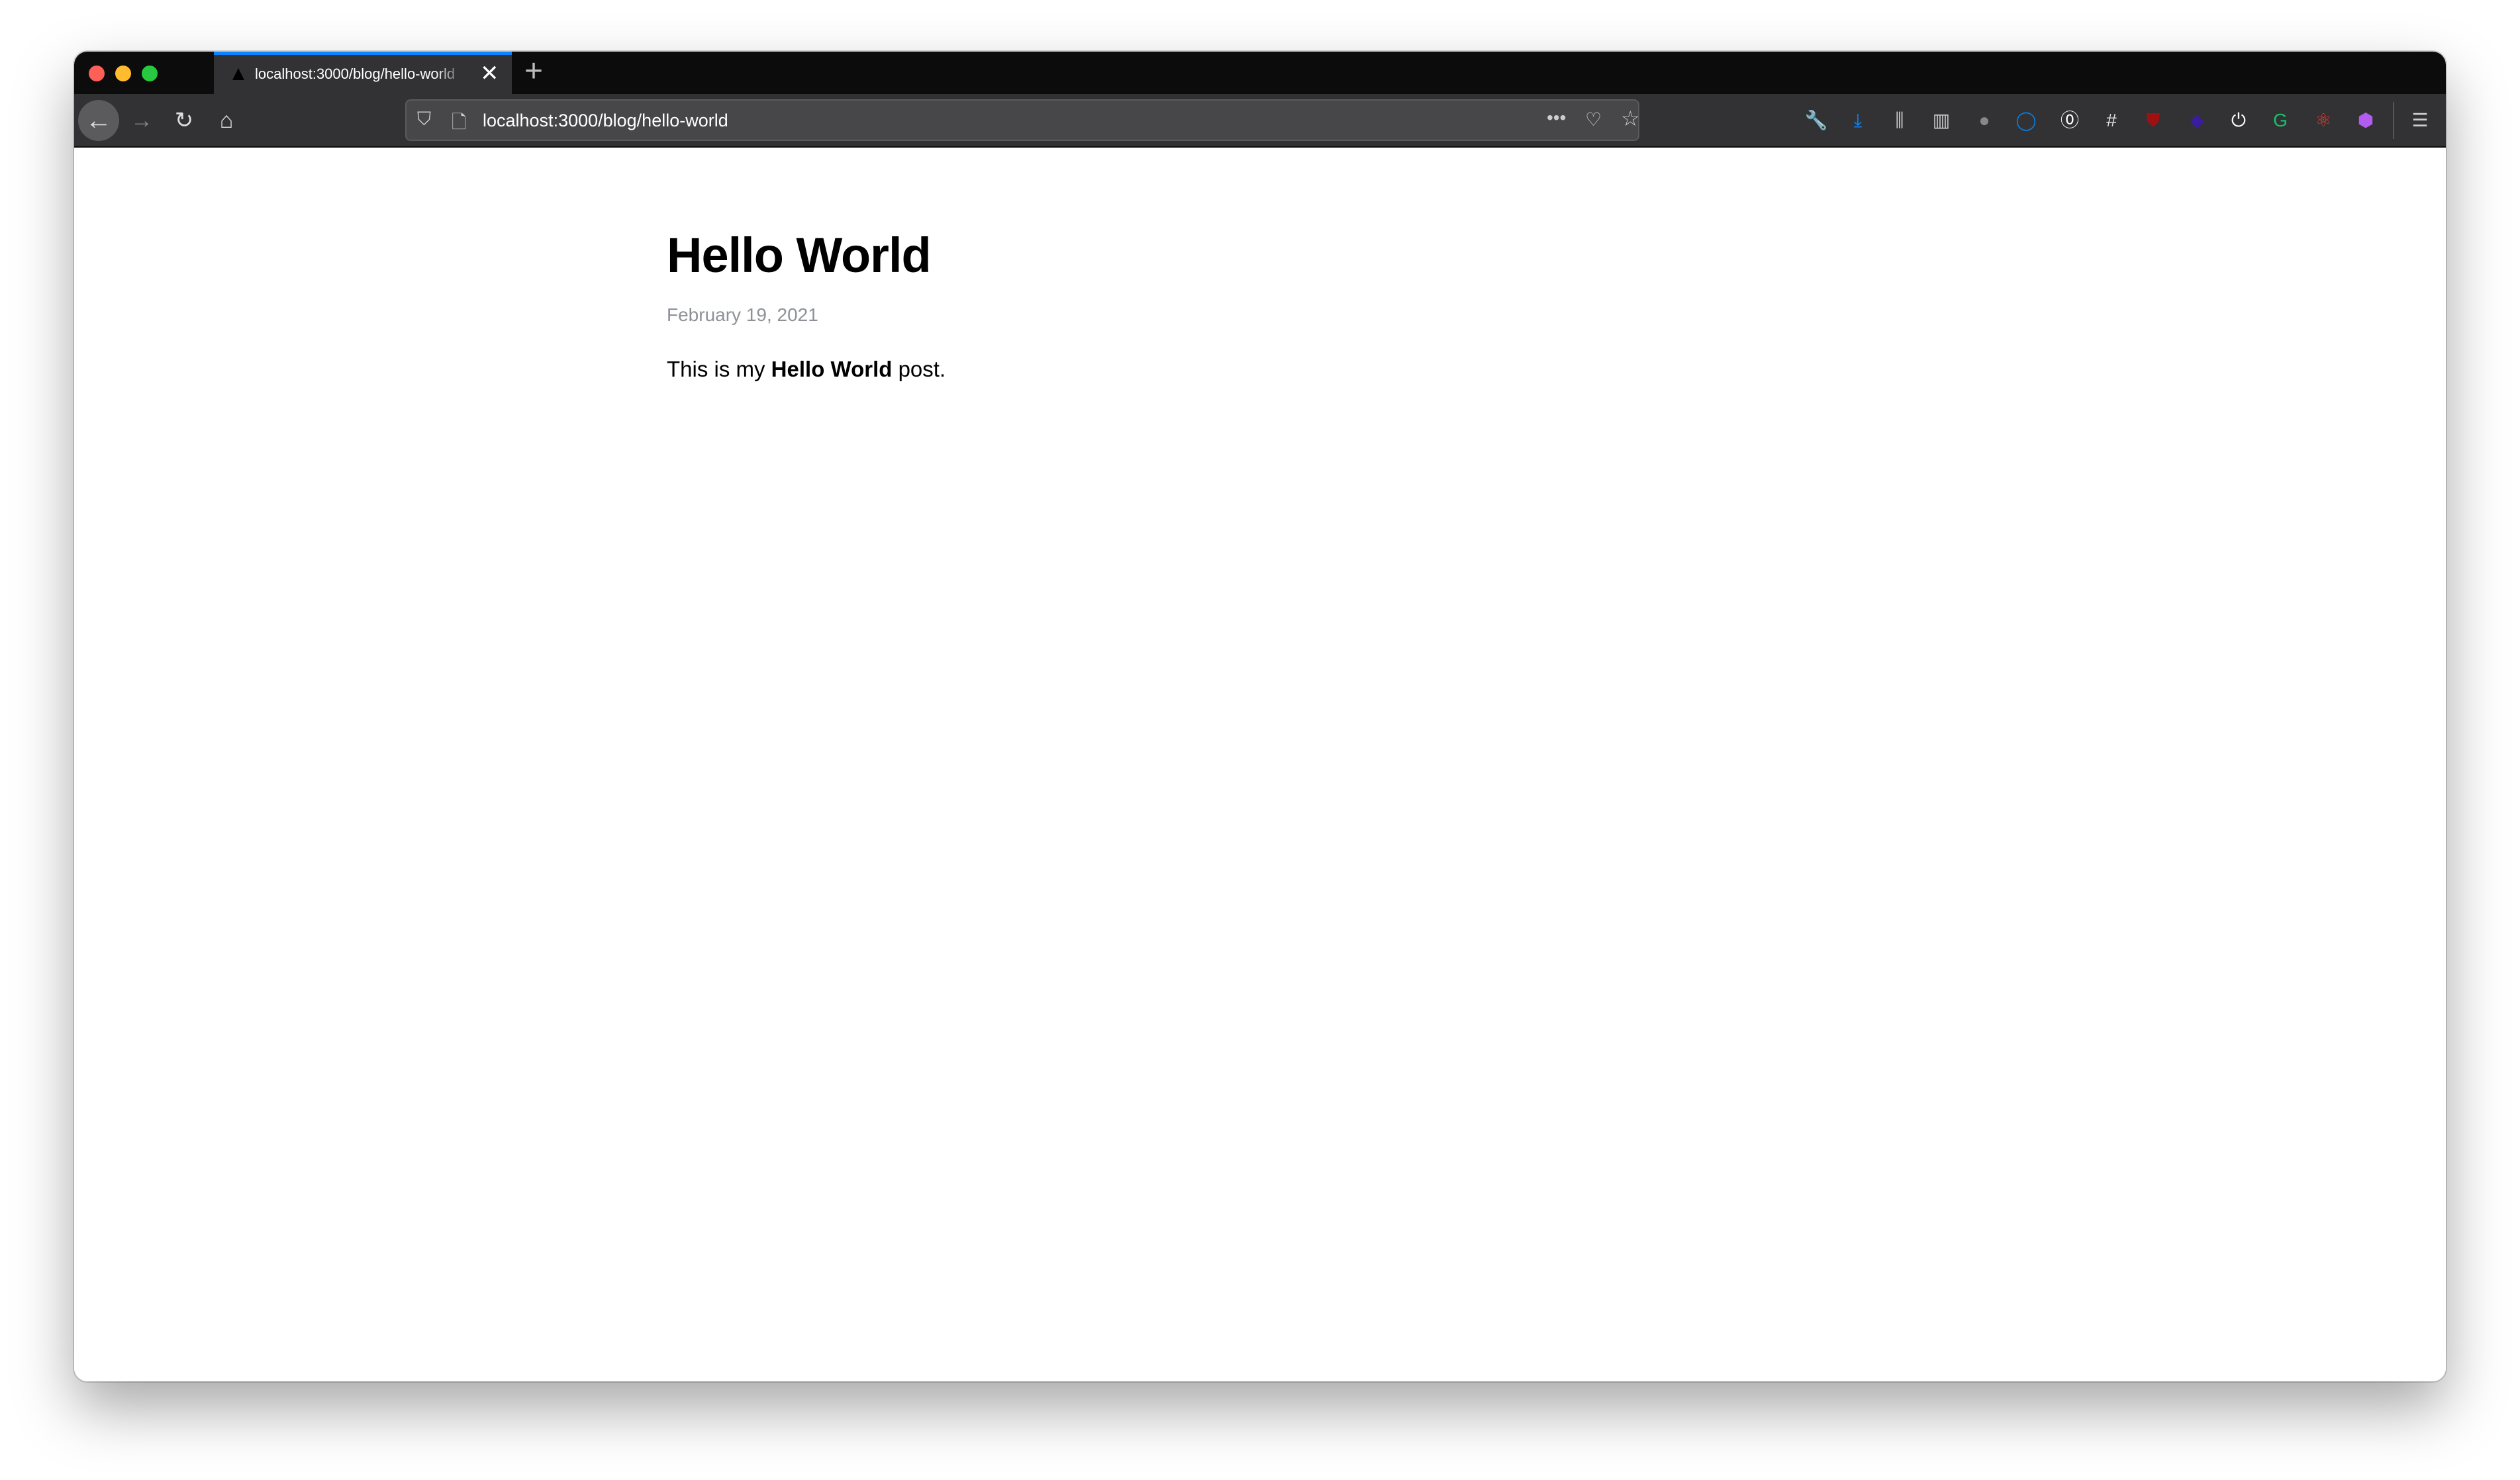 Image resolution: width=2520 pixels, height=1480 pixels. I want to click on close-tab-icon: ✕, so click(489, 73).